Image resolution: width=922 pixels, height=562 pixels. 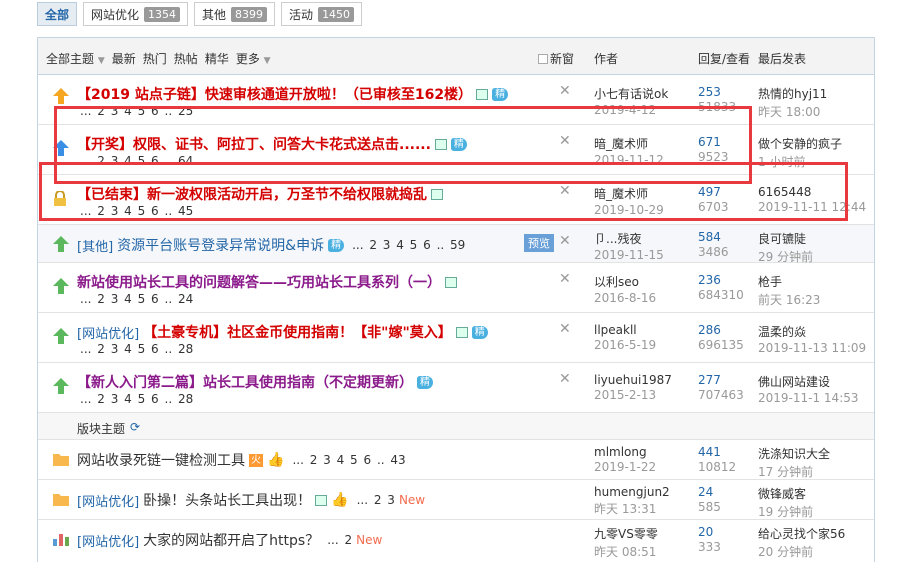 What do you see at coordinates (812, 339) in the screenshot?
I see `last-post: 温柔的焱 2019-11-13 11:09` at bounding box center [812, 339].